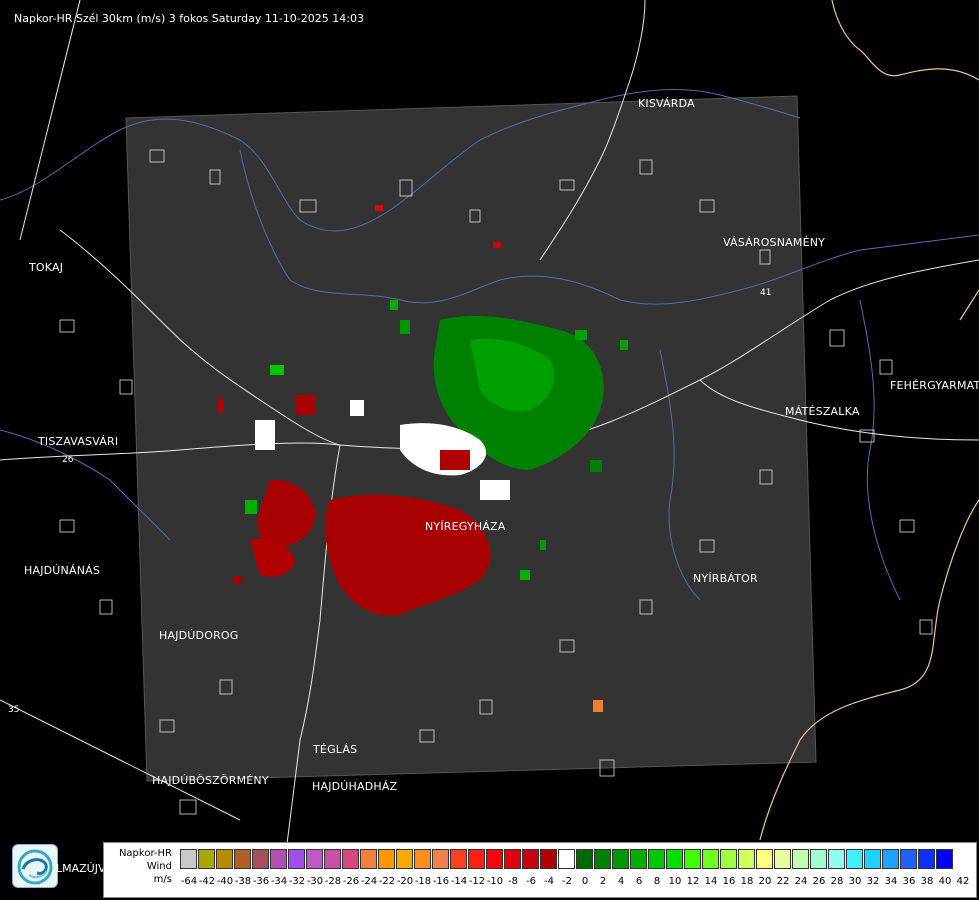 This screenshot has height=900, width=979. Describe the element at coordinates (333, 881) in the screenshot. I see `legend-tick: -28` at that location.